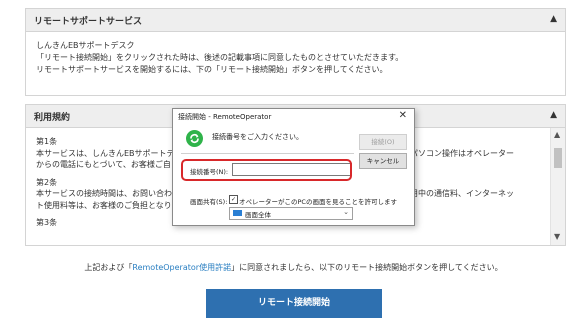  Describe the element at coordinates (258, 215) in the screenshot. I see `screen-select-value: 画面全体` at that location.